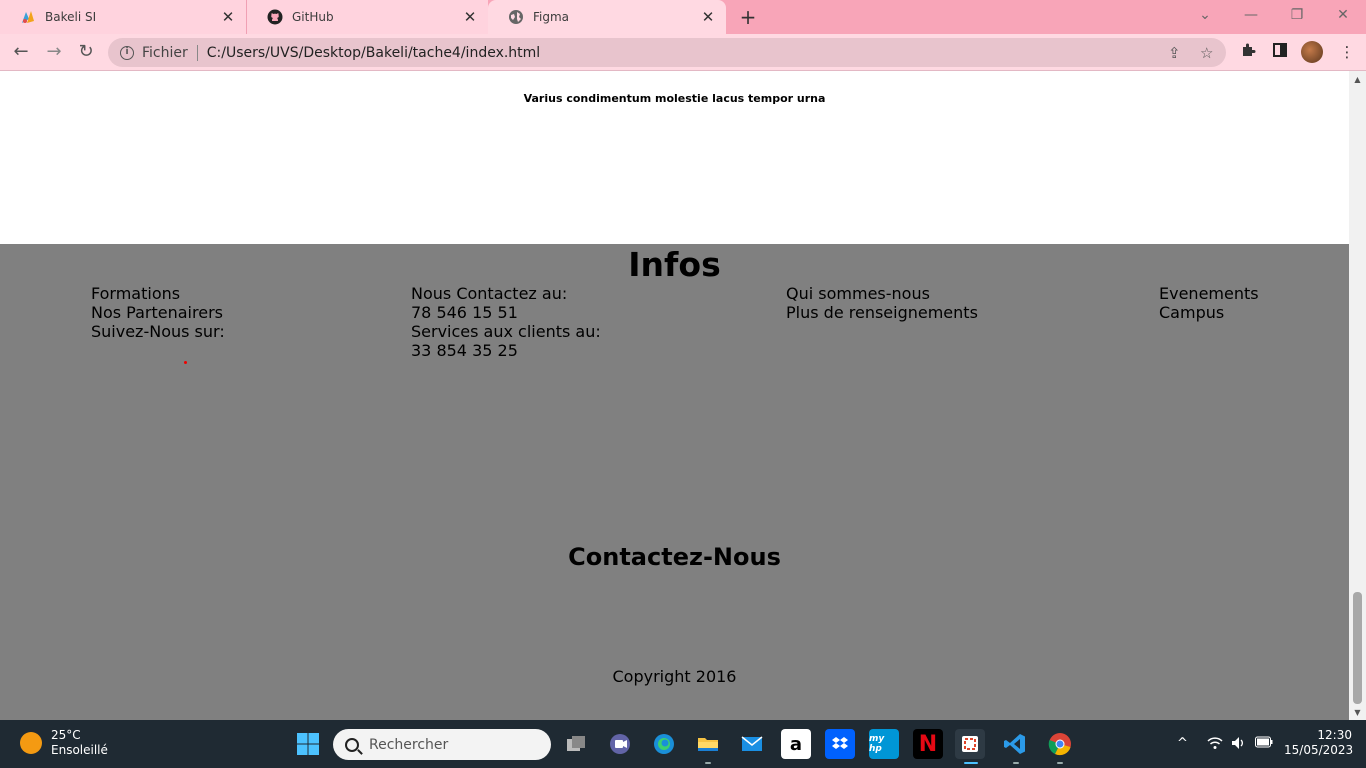 Image resolution: width=1366 pixels, height=768 pixels. I want to click on netflix-icon: N, so click(928, 744).